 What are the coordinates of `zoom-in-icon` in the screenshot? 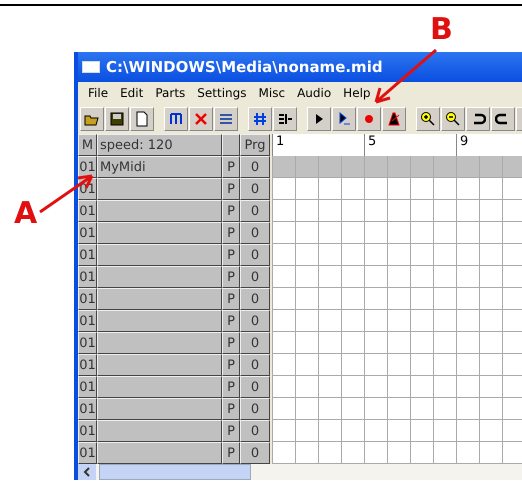 It's located at (428, 119).